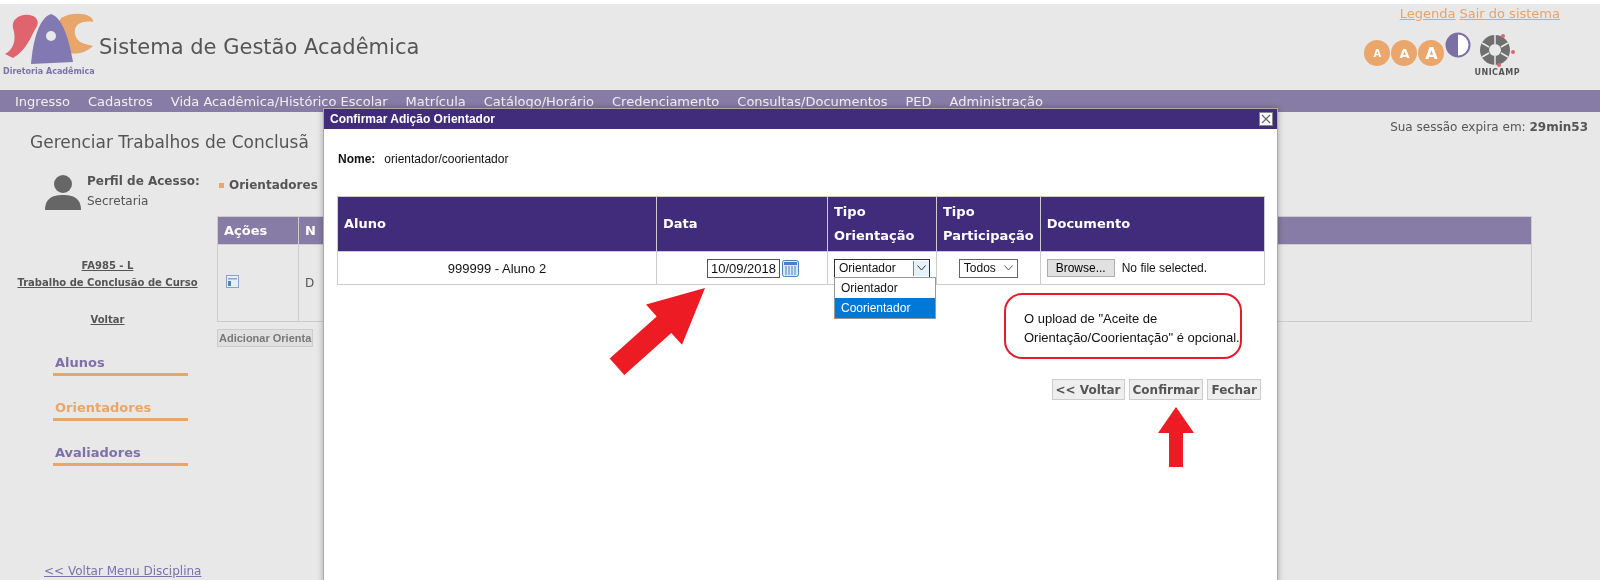  What do you see at coordinates (169, 142) in the screenshot?
I see `page-title: Gerenciar Trabalhos de Conclusã` at bounding box center [169, 142].